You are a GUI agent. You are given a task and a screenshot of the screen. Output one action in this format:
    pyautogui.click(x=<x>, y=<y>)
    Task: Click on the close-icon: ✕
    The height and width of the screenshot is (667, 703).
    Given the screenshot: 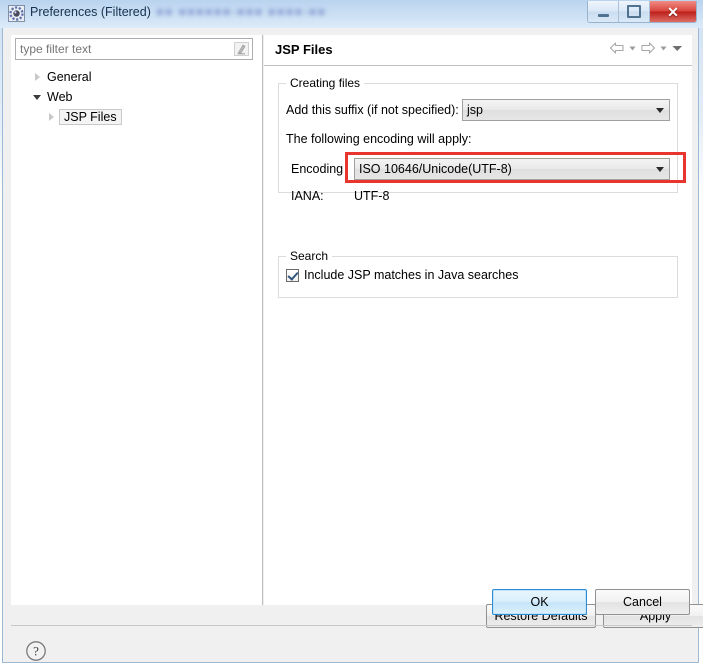 What is the action you would take?
    pyautogui.click(x=673, y=11)
    